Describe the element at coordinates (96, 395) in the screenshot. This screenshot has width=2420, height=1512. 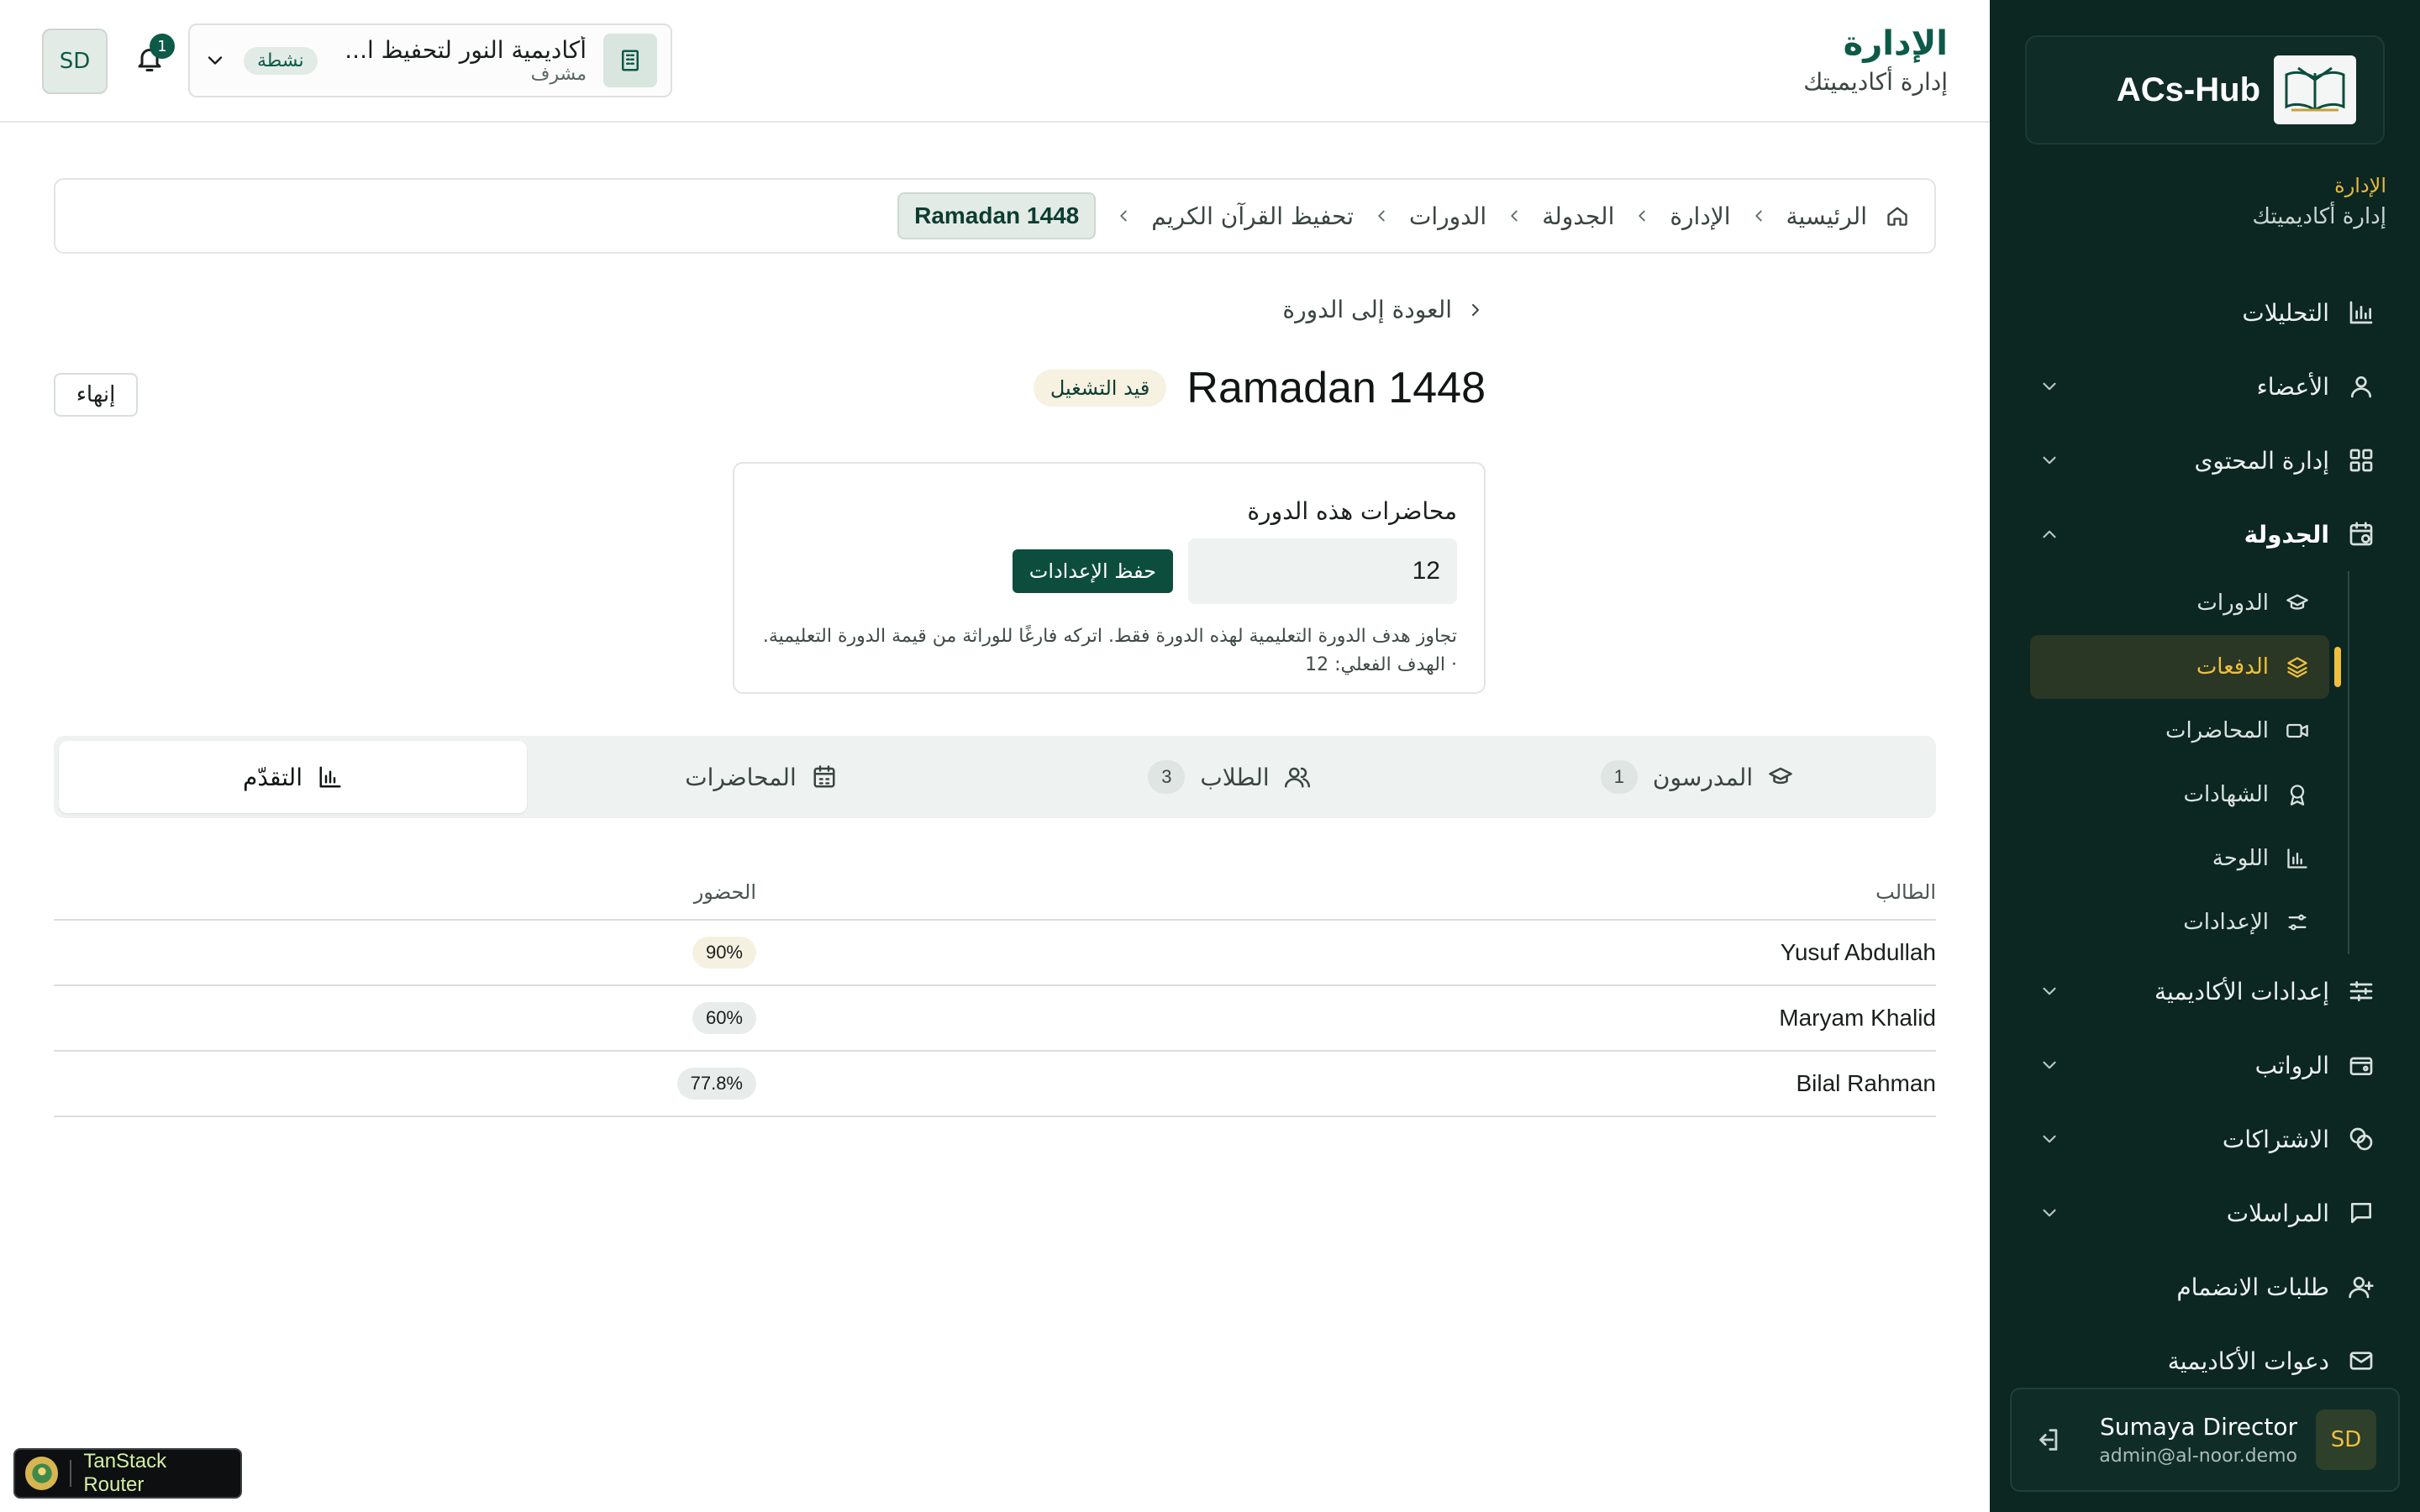
I see `end-batch-button: إنهاء` at that location.